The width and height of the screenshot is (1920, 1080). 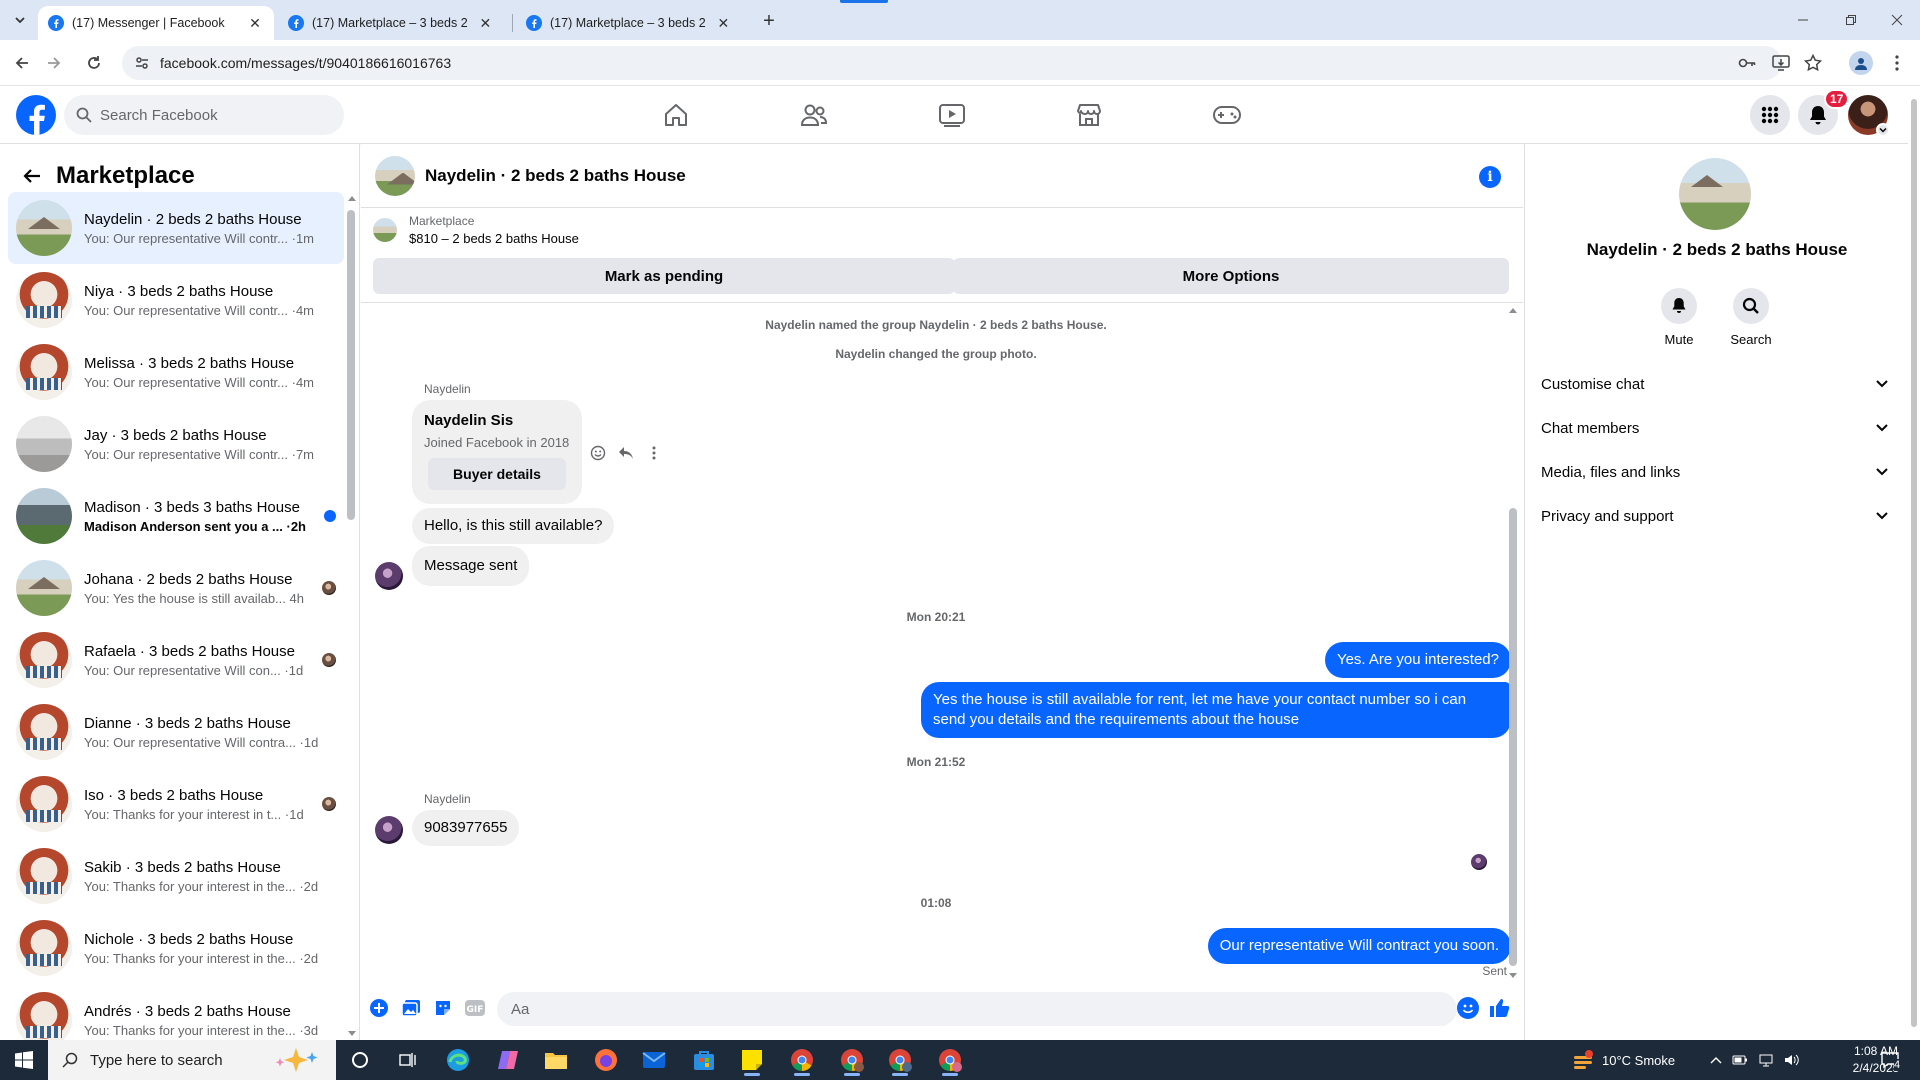 What do you see at coordinates (1751, 317) in the screenshot?
I see `search-action: Search` at bounding box center [1751, 317].